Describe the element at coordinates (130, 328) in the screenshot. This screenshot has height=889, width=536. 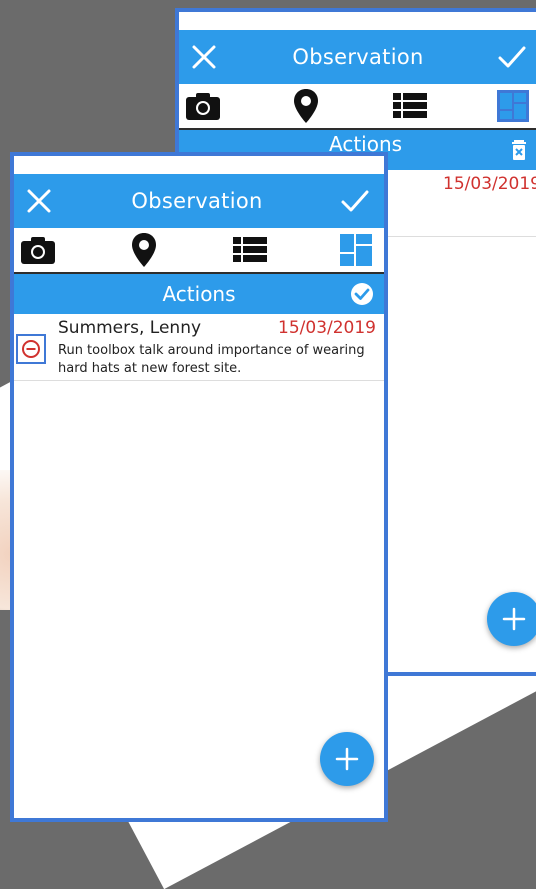
I see `item-name: Summers, Lenny` at that location.